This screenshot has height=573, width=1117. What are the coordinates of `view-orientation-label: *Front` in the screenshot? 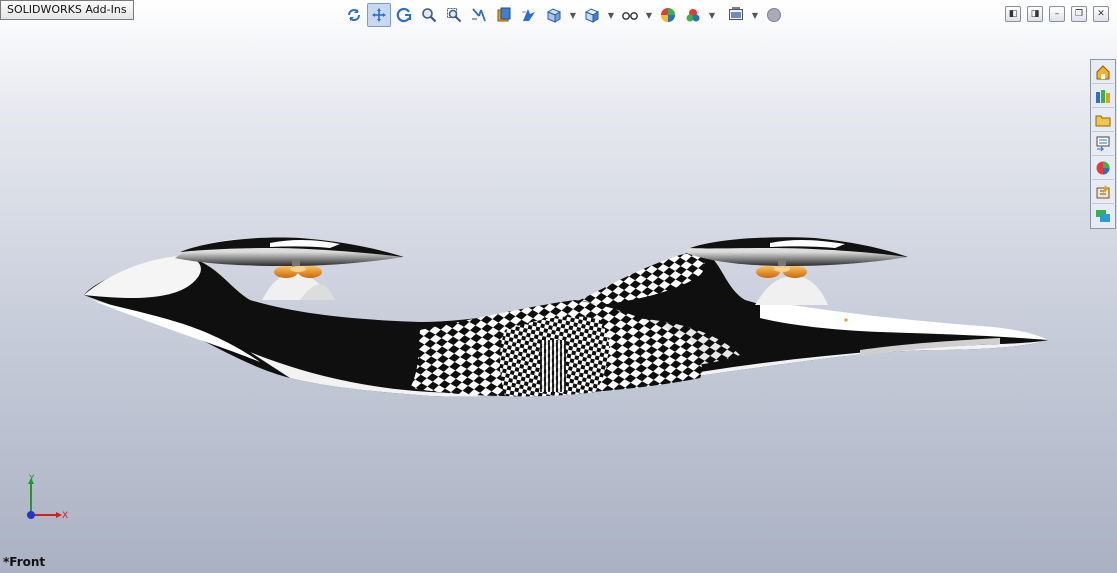 It's located at (24, 562).